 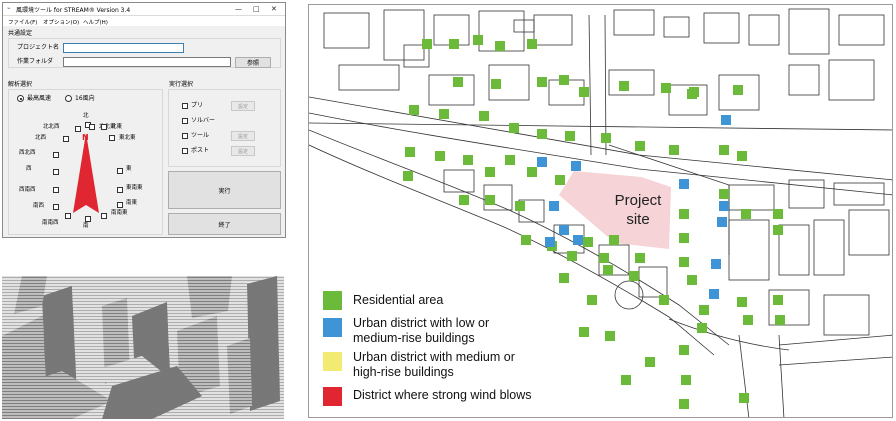 What do you see at coordinates (442, 395) in the screenshot?
I see `legend-label-strong-wind: District where strong wind blows` at bounding box center [442, 395].